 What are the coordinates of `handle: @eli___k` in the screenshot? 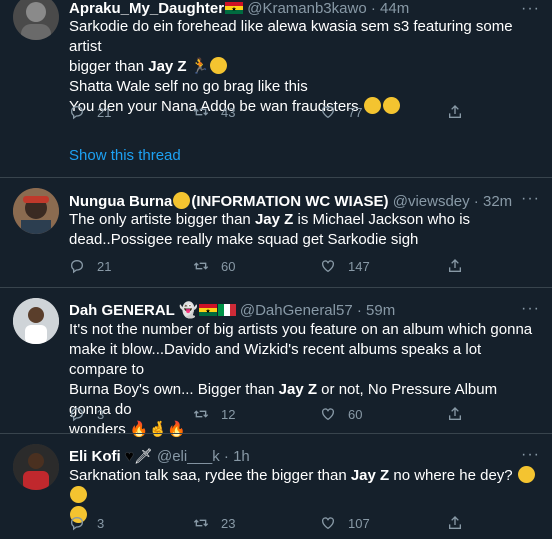 It's located at (188, 456).